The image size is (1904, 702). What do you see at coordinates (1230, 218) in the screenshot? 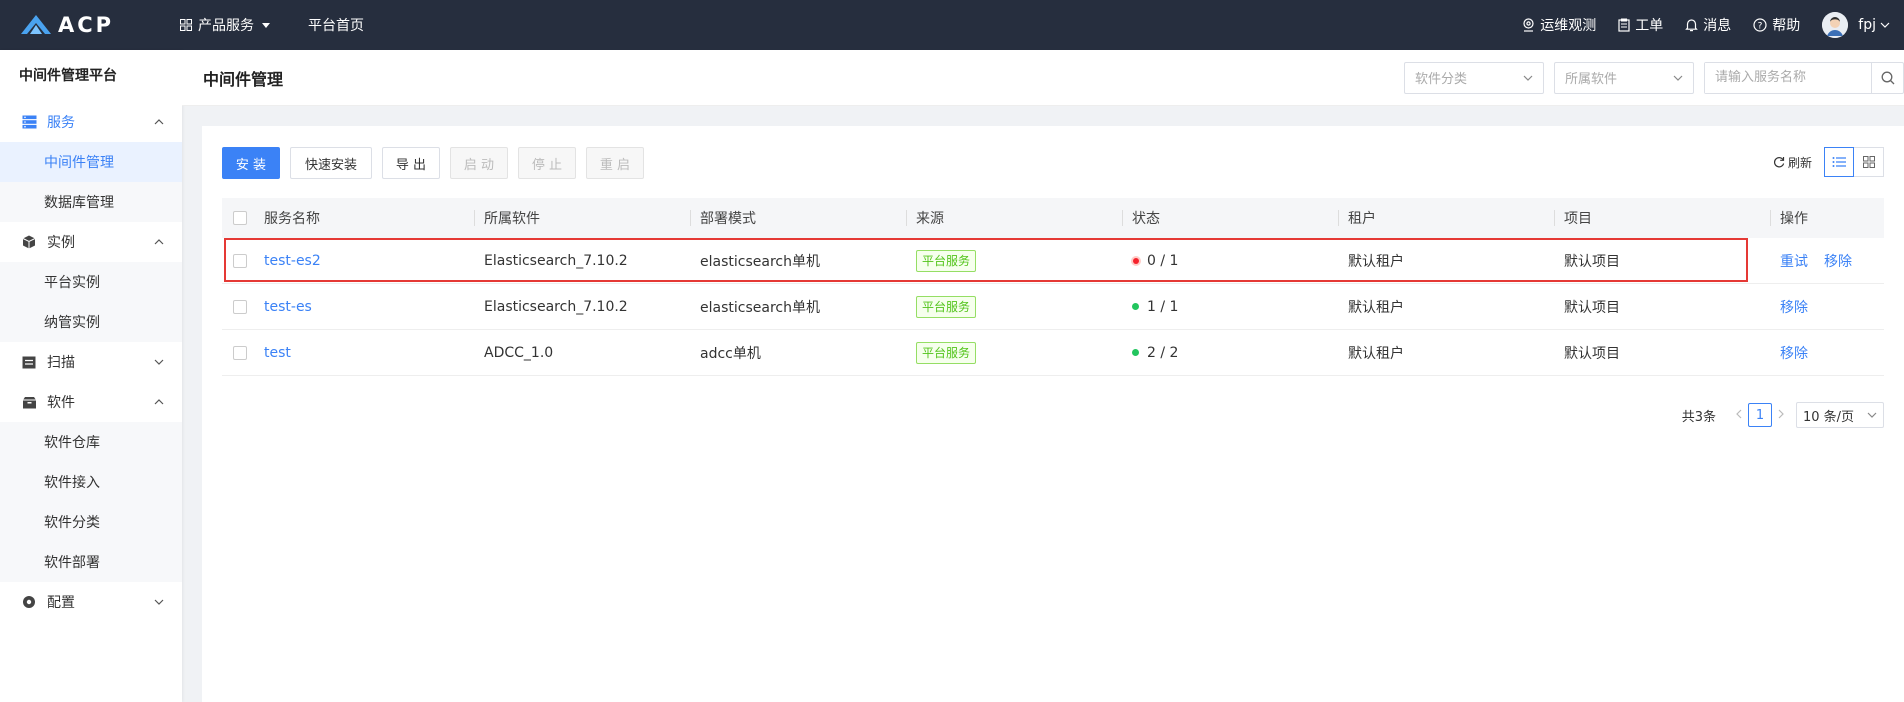
I see `column-header: 状态` at bounding box center [1230, 218].